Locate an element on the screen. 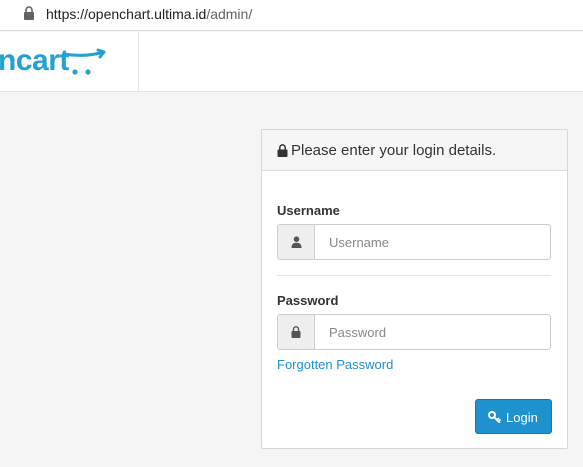  field-separator is located at coordinates (414, 275).